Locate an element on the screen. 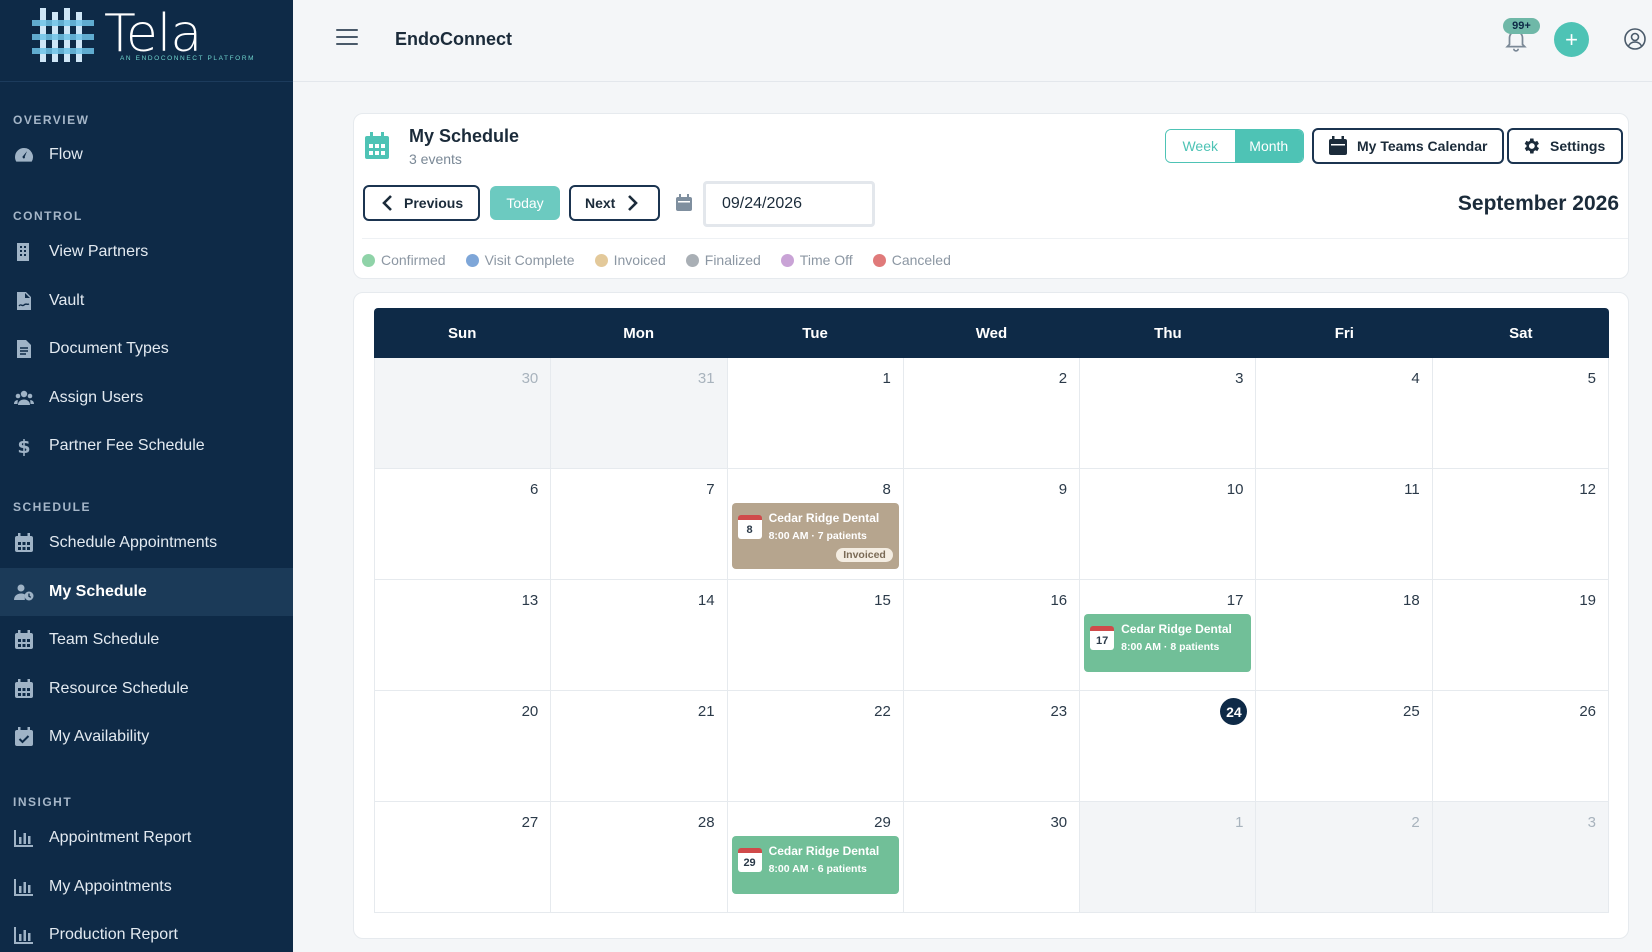  calendar-day-cell: 7 is located at coordinates (639, 524).